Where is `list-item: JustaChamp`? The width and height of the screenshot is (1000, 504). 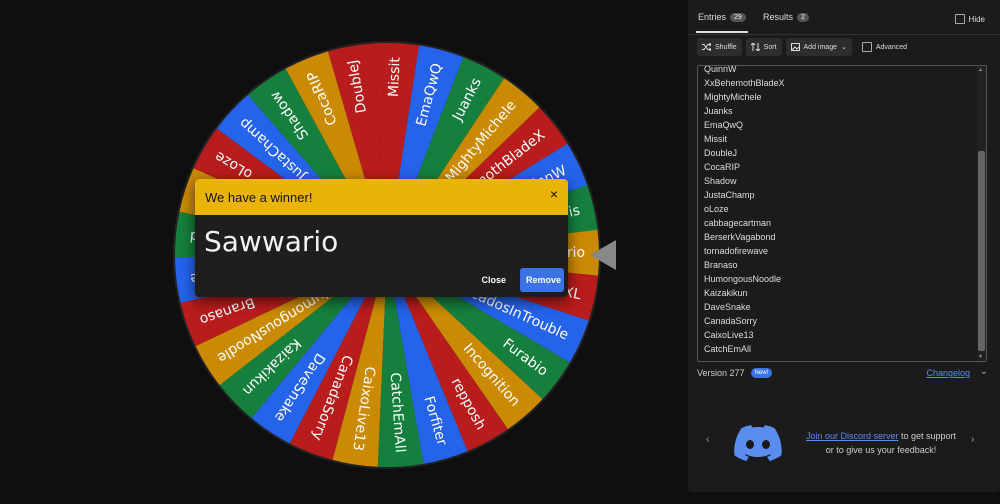 list-item: JustaChamp is located at coordinates (729, 195).